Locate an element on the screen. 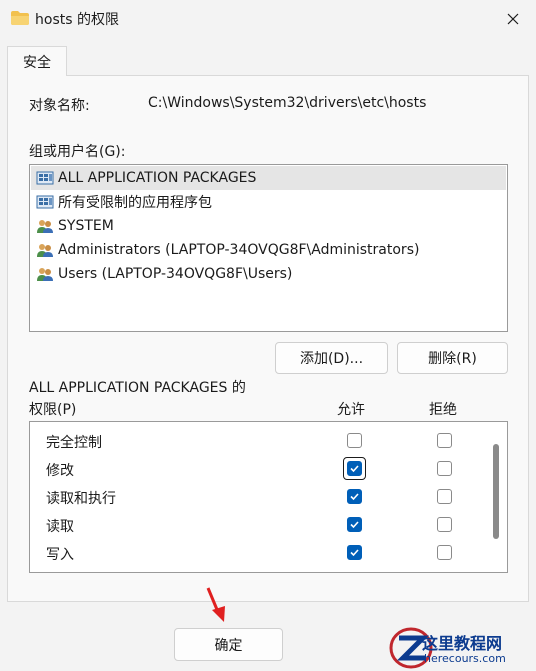  permission-row: 读取 is located at coordinates (260, 525).